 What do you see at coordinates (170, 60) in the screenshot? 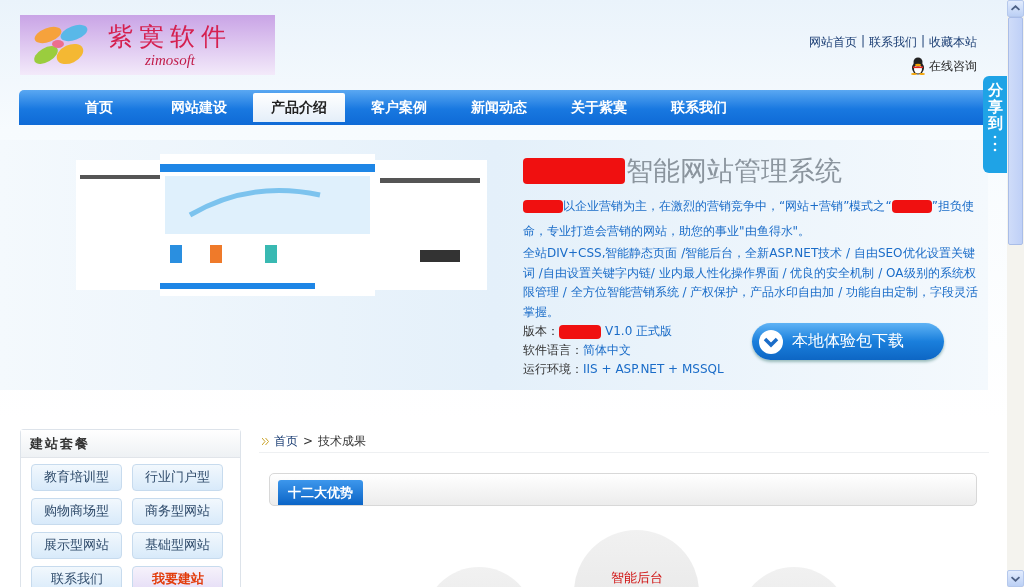
I see `logo-subtitle: zimosoft` at bounding box center [170, 60].